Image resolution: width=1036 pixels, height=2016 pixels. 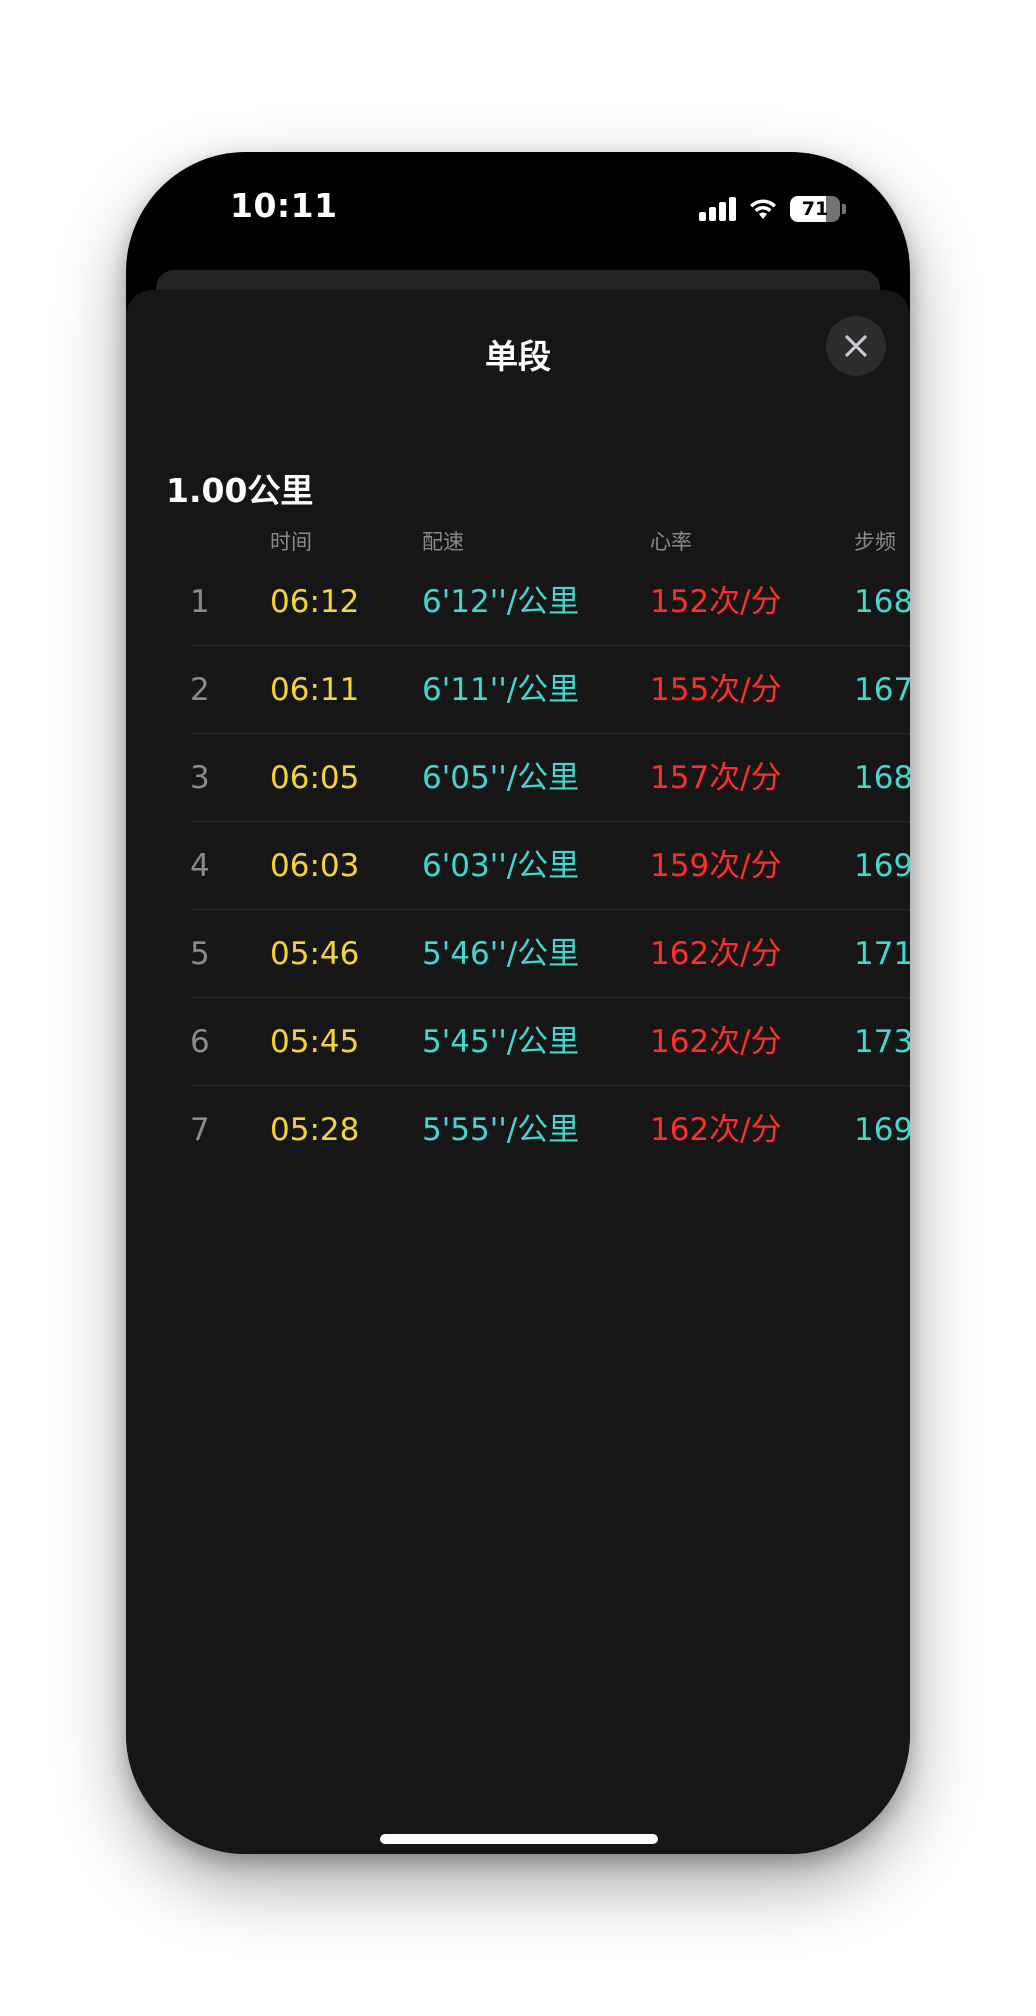 I want to click on split-index: 4, so click(x=200, y=866).